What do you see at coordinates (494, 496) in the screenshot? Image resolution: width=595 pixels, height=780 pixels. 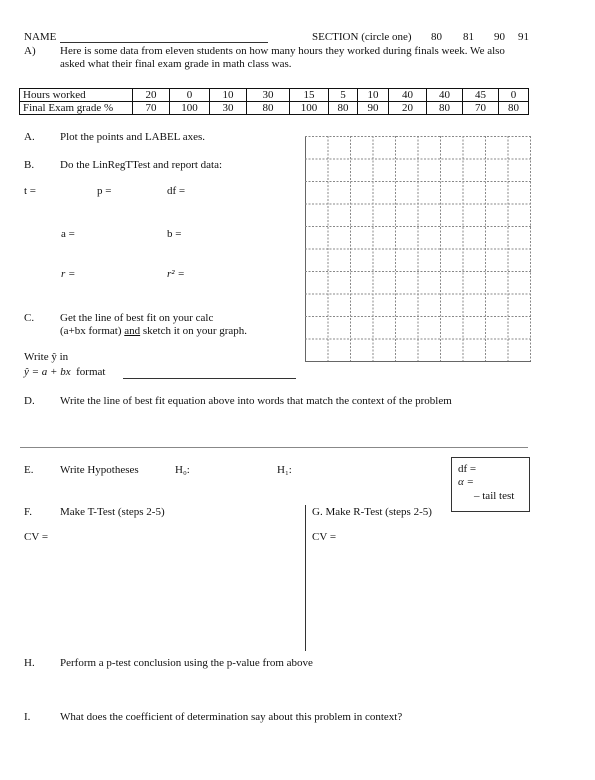 I see `box-tail-test: – tail test` at bounding box center [494, 496].